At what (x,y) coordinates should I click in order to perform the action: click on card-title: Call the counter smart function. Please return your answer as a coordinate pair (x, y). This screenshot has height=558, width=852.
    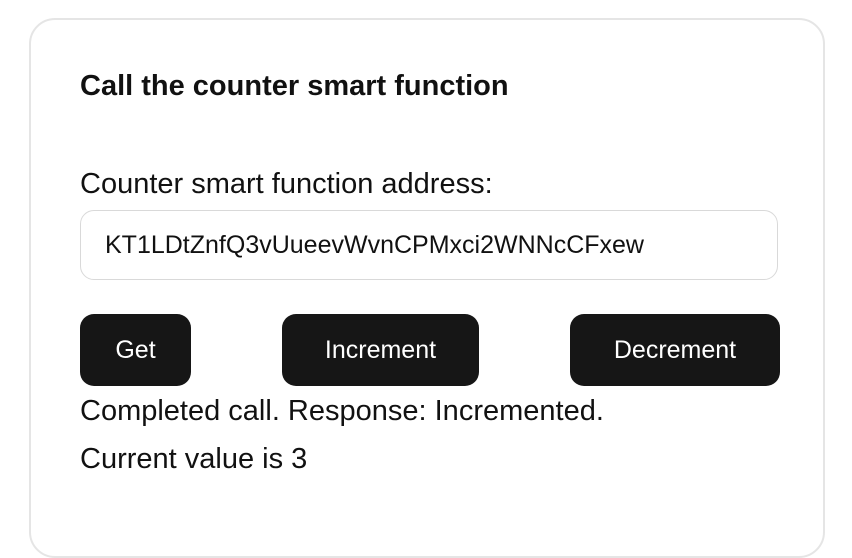
    Looking at the image, I should click on (294, 86).